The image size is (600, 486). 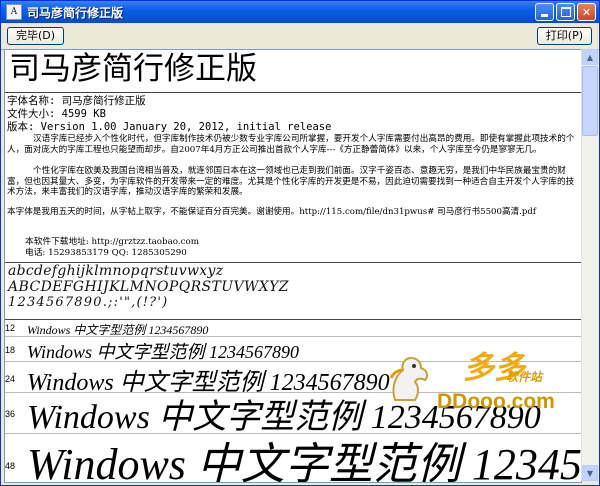 What do you see at coordinates (10, 350) in the screenshot?
I see `size-label: 18` at bounding box center [10, 350].